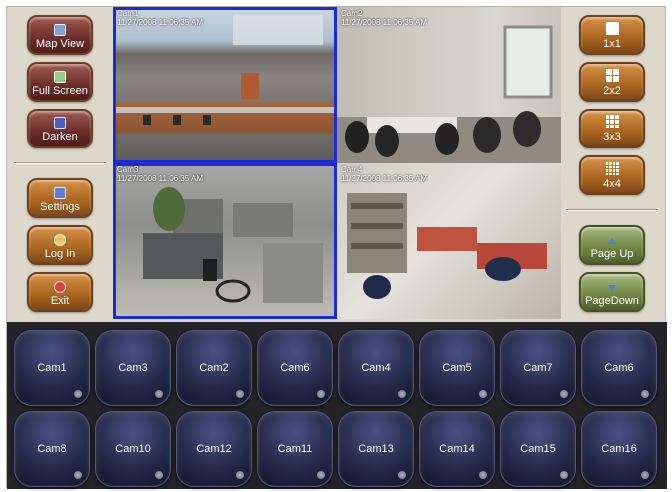 The image size is (672, 492). I want to click on camera-tile-label: Cam14, so click(457, 449).